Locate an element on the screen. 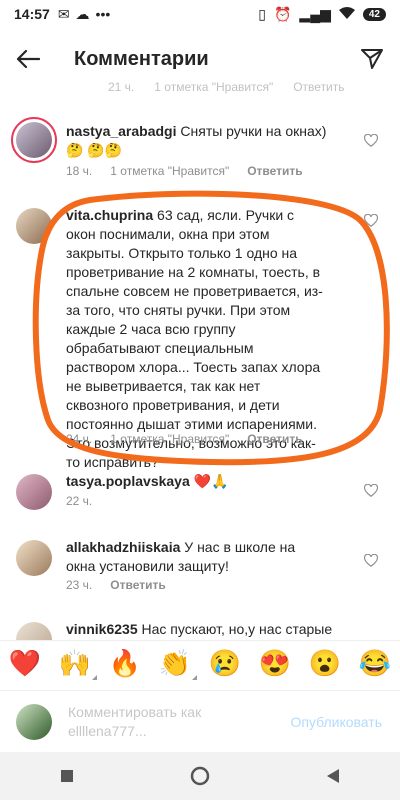  comment-time: 24 ч. is located at coordinates (79, 439).